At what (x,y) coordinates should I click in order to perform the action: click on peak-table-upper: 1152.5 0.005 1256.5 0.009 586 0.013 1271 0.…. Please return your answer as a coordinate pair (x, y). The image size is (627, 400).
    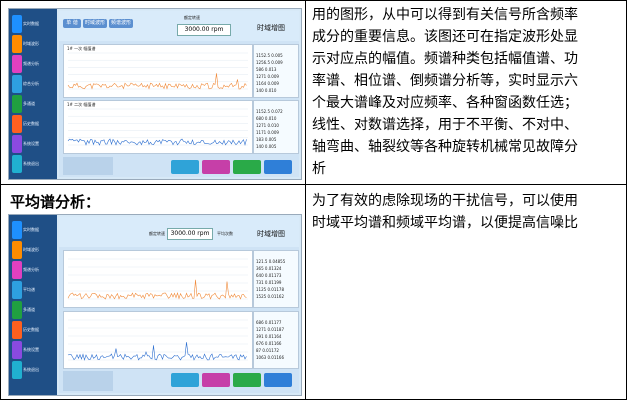
    Looking at the image, I should click on (276, 71).